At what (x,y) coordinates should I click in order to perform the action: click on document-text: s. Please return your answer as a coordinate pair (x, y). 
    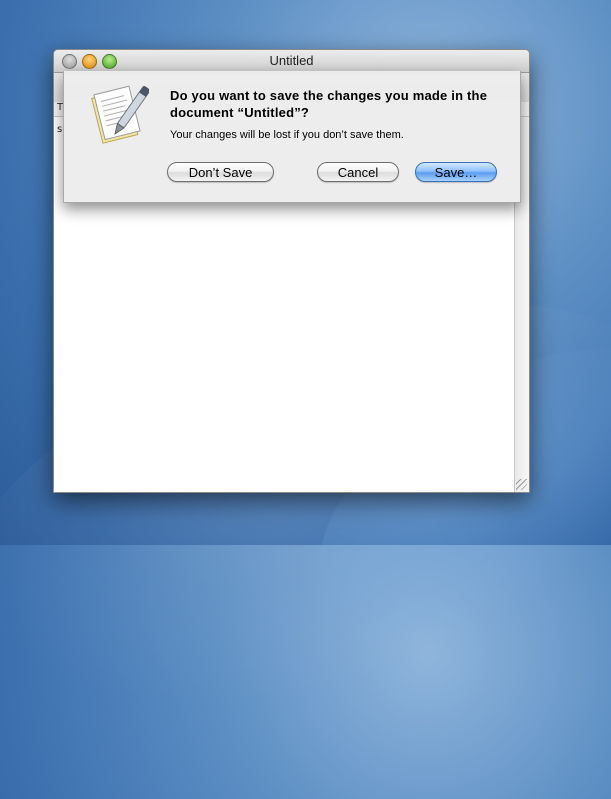
    Looking at the image, I should click on (60, 129).